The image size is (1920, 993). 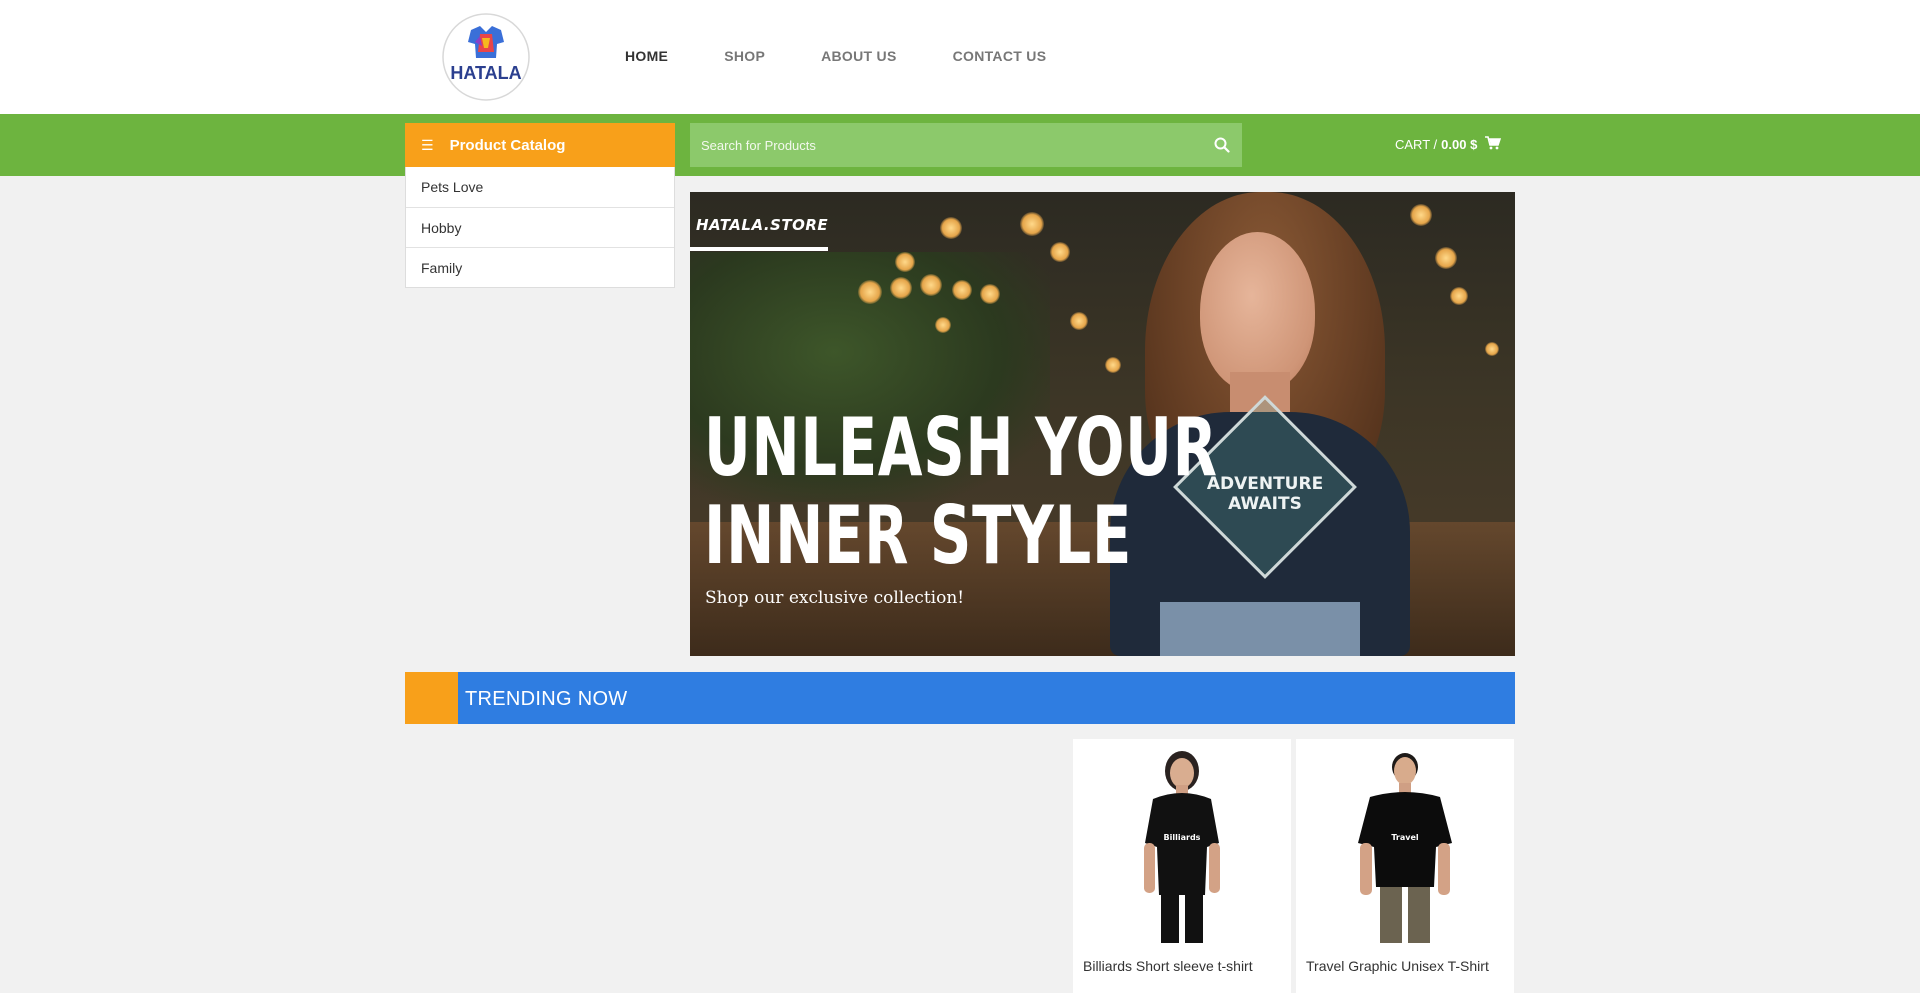 I want to click on product-image: Billiards, so click(x=1182, y=845).